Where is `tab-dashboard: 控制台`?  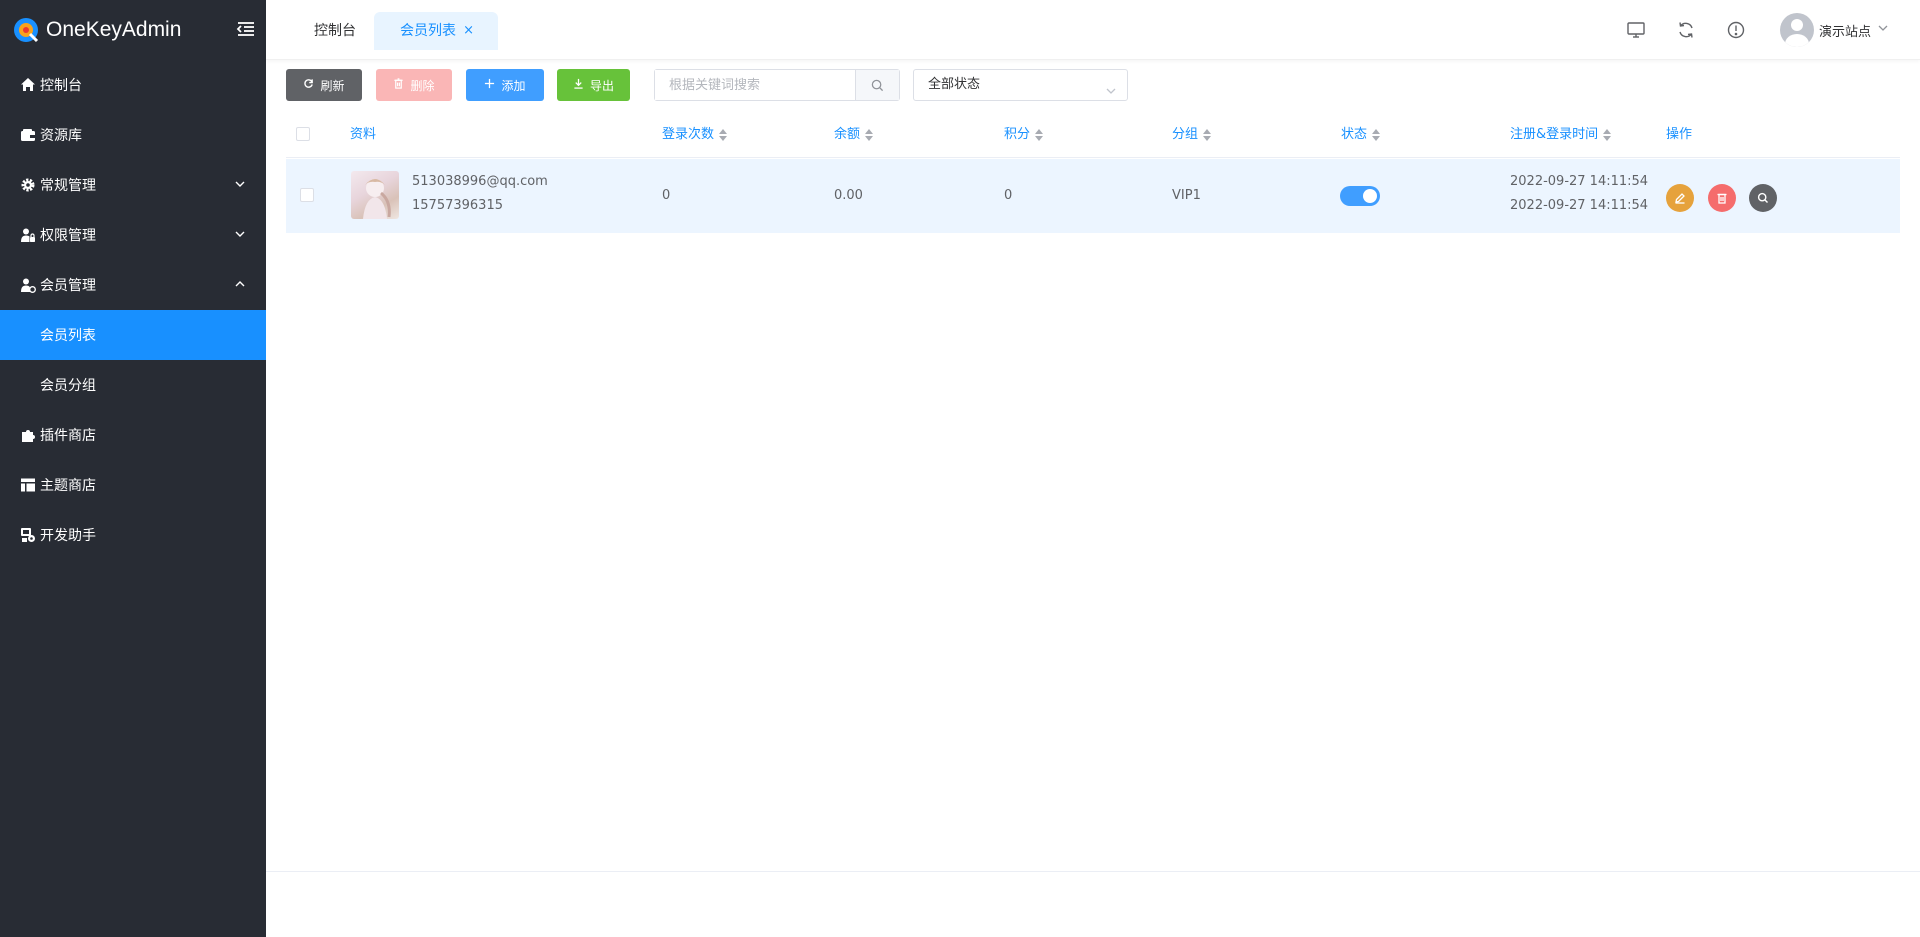 tab-dashboard: 控制台 is located at coordinates (335, 31).